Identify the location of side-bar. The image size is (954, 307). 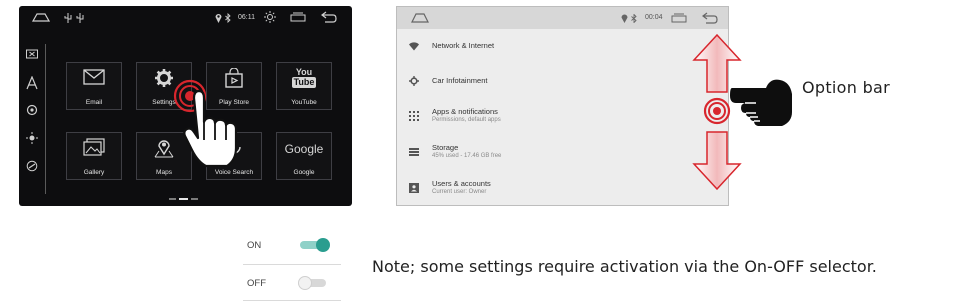
(32, 119).